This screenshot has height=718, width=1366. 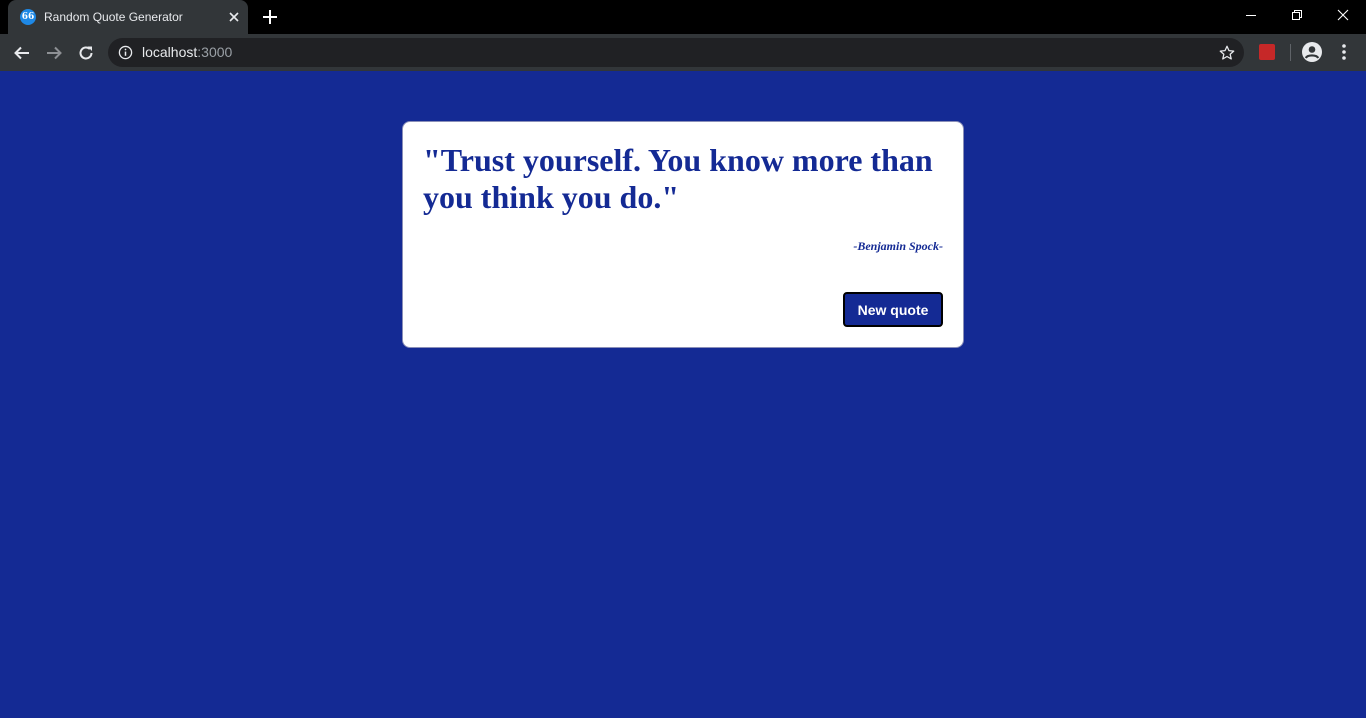 I want to click on close-icon, so click(x=1343, y=15).